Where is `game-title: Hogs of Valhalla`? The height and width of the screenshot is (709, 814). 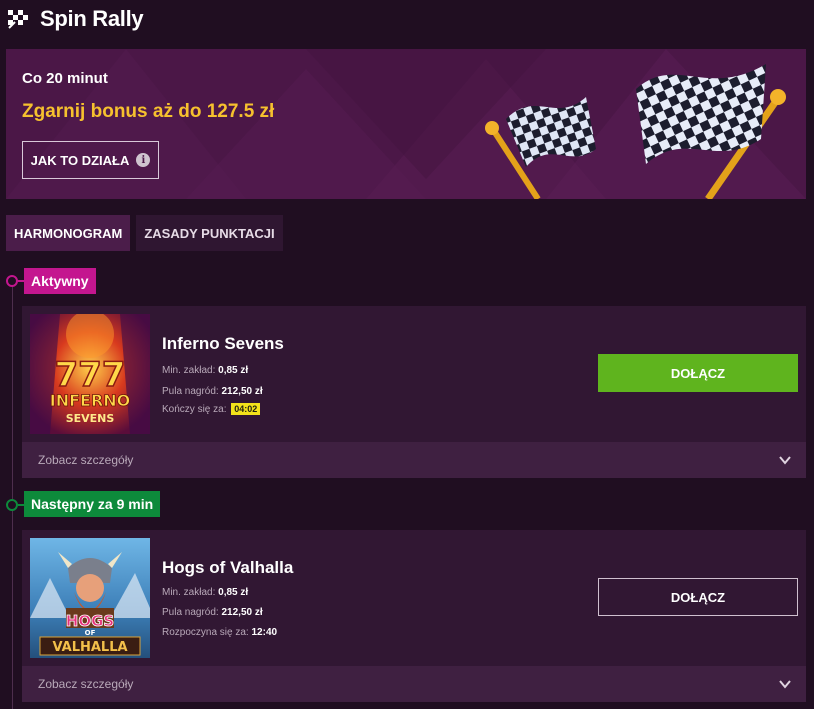 game-title: Hogs of Valhalla is located at coordinates (227, 568).